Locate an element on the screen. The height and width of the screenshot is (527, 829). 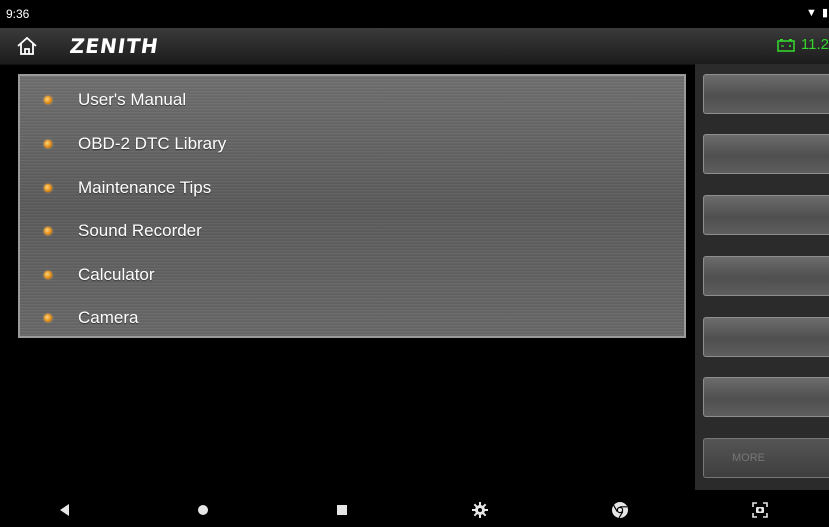
brand-logo: ZENITH is located at coordinates (114, 46).